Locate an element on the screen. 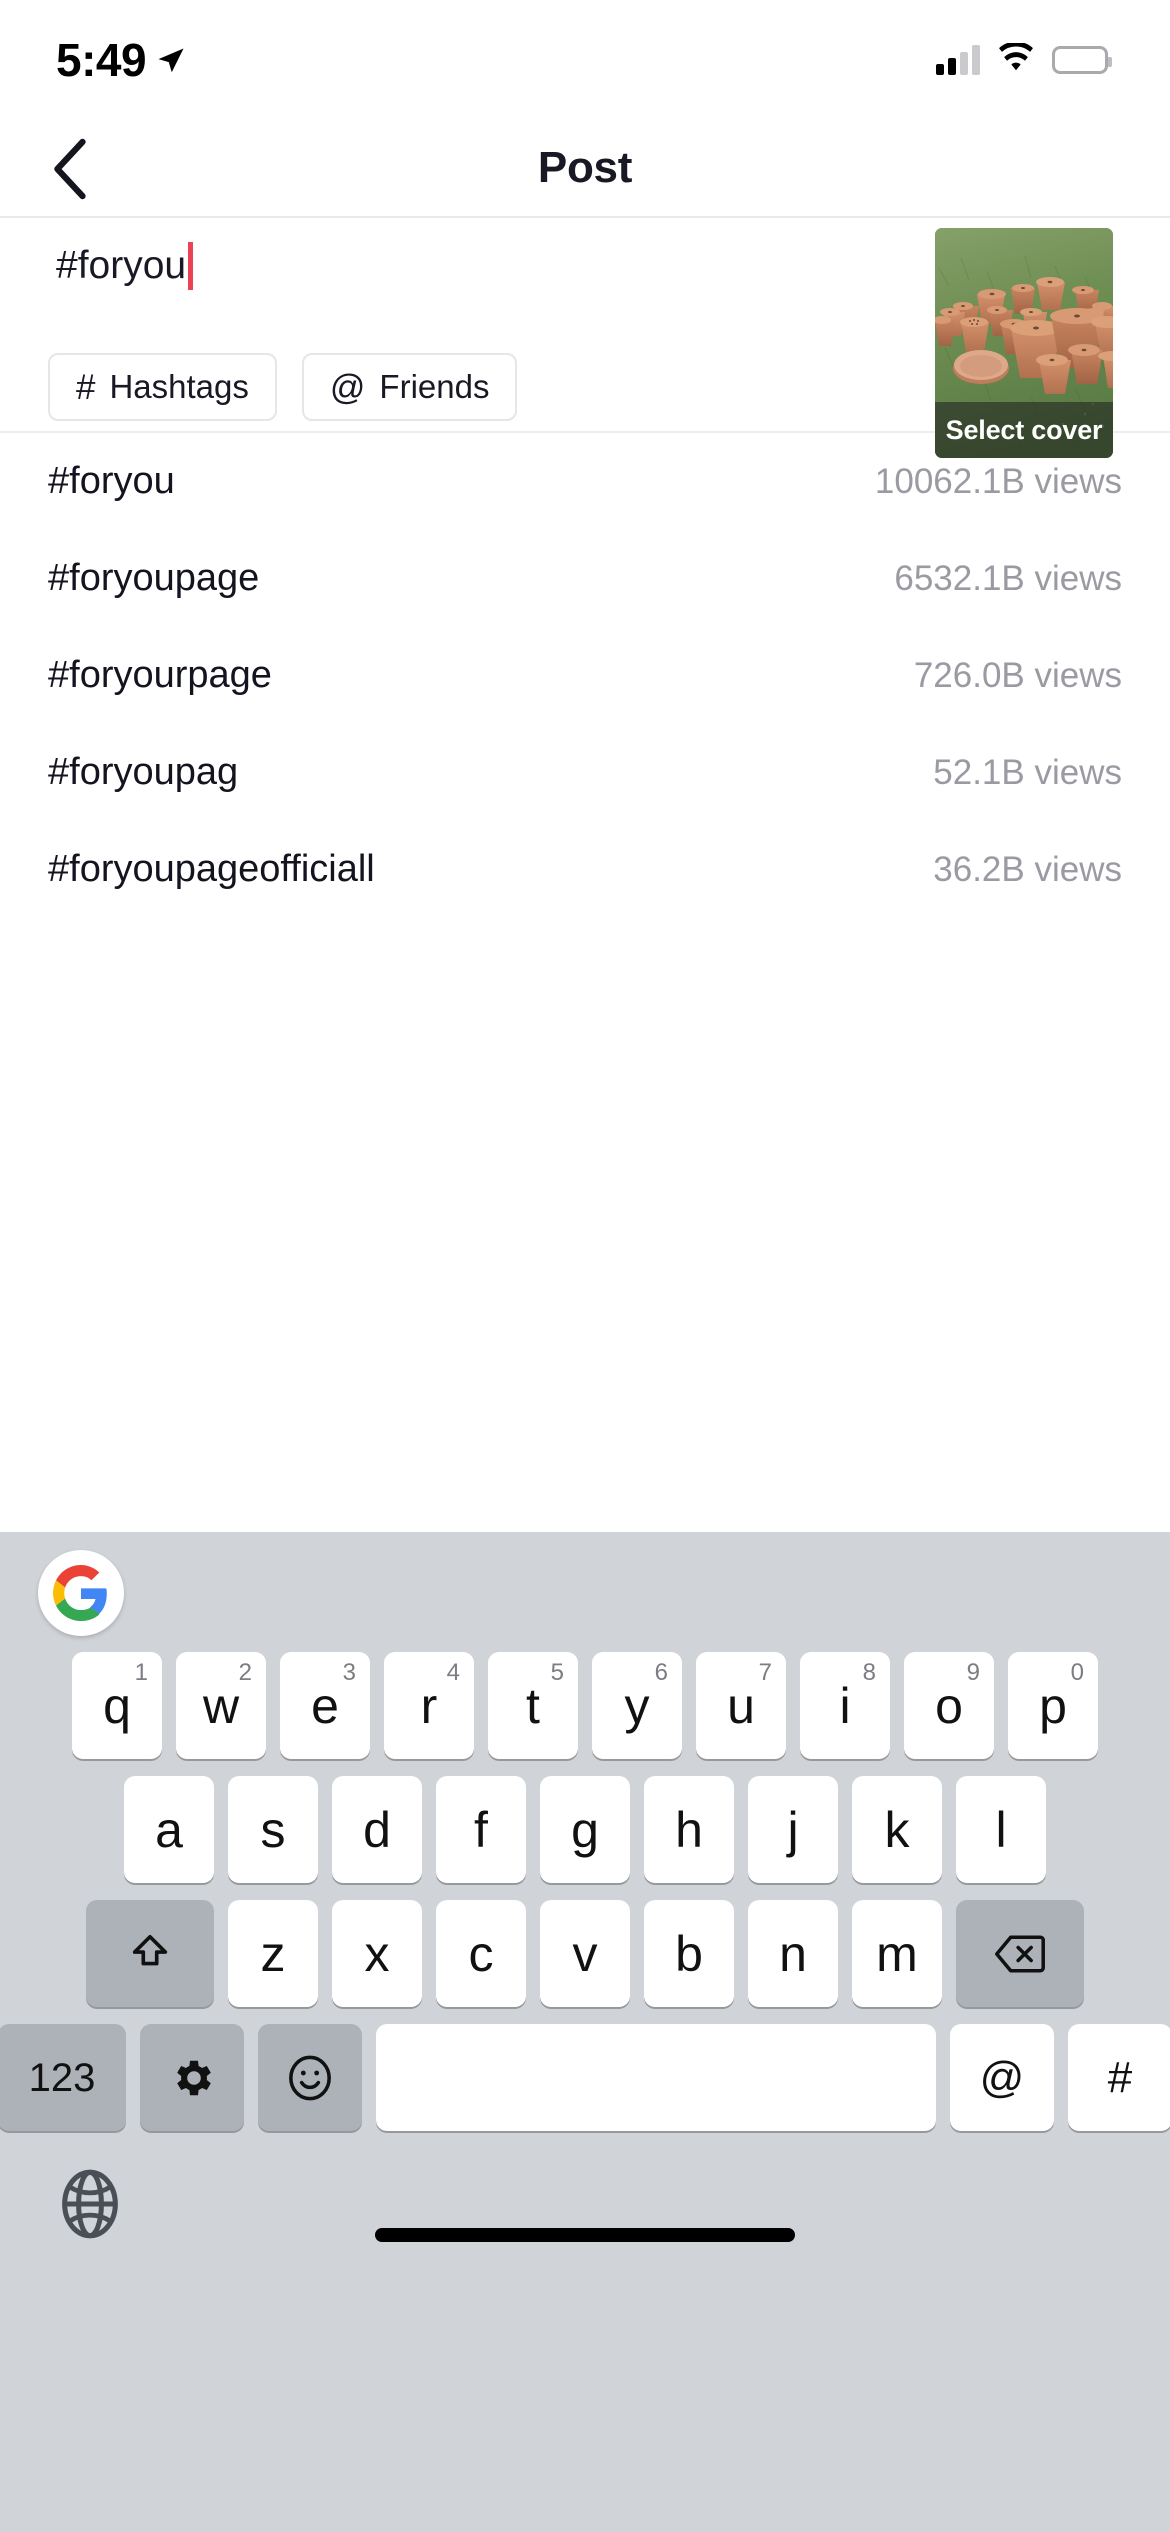  key-e: 3e is located at coordinates (325, 1705).